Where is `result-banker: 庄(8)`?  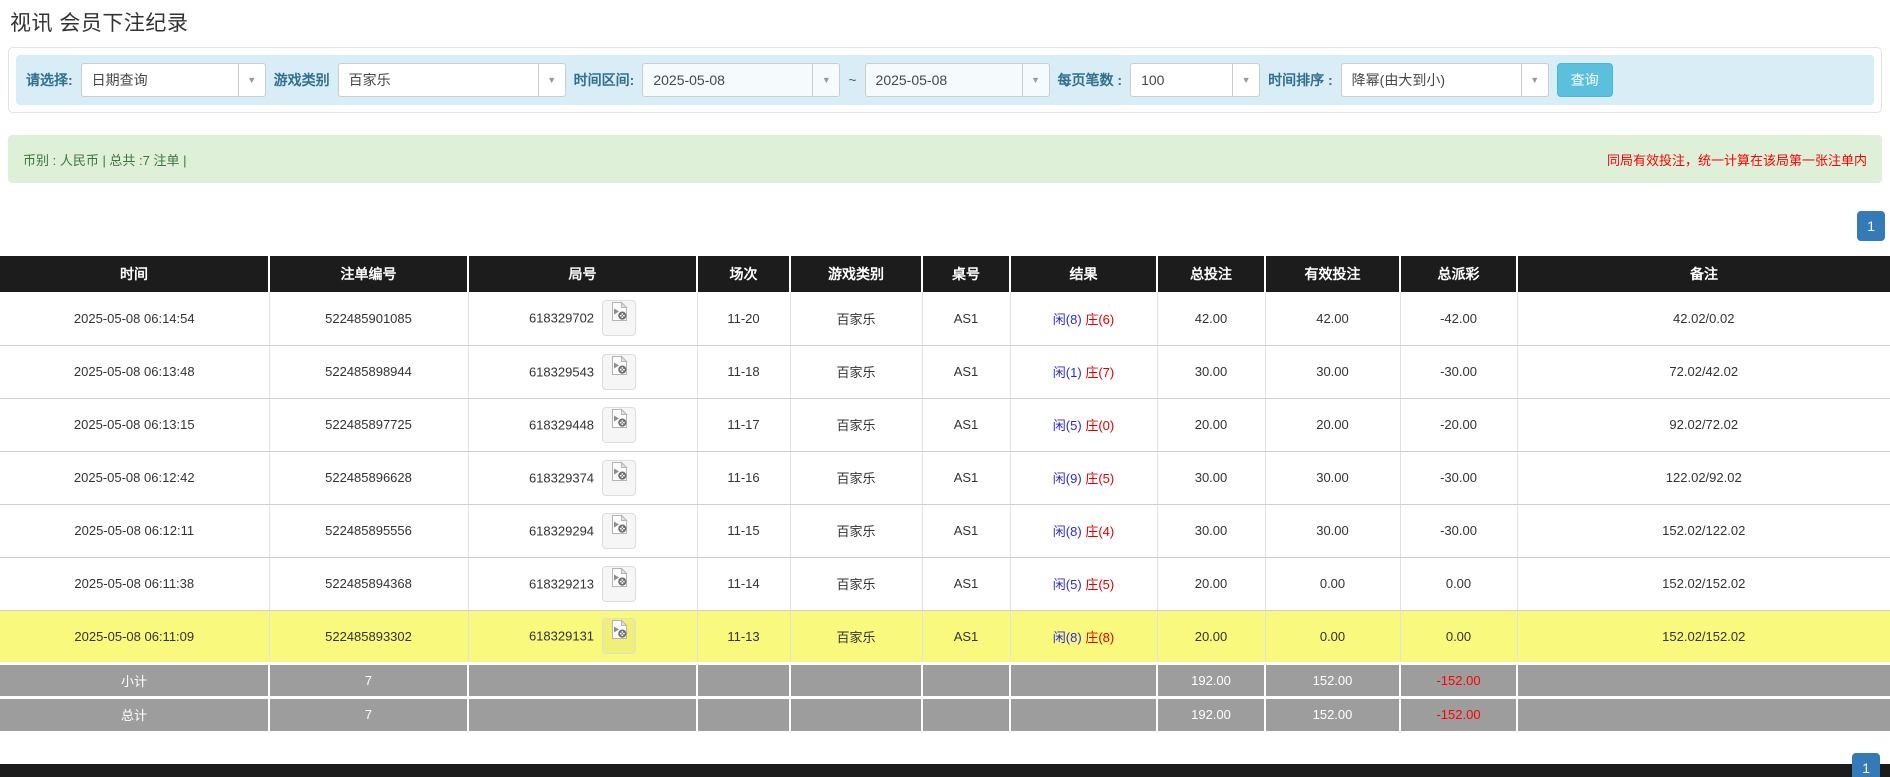
result-banker: 庄(8) is located at coordinates (1100, 637).